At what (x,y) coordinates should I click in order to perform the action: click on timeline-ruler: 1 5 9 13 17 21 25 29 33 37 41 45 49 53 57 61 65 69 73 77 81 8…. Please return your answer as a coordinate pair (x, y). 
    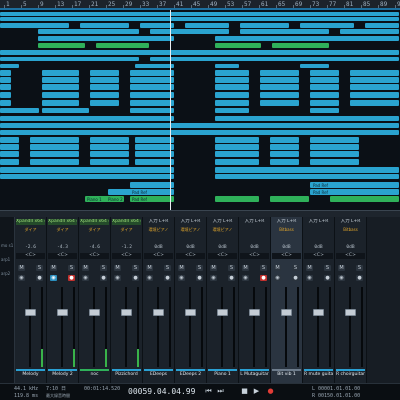
    Looking at the image, I should click on (200, 5).